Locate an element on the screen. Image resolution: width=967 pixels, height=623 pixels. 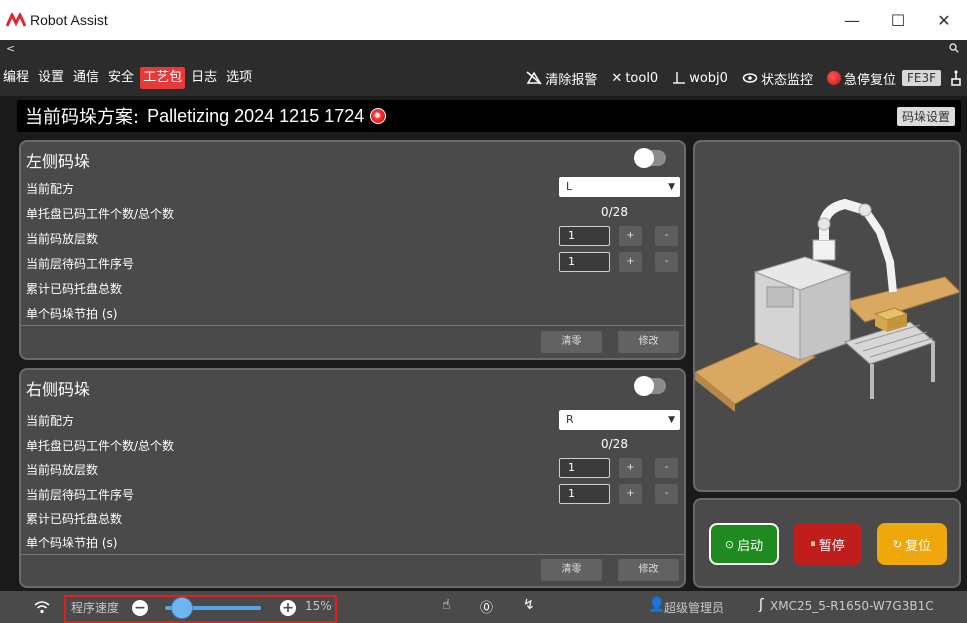
window-controls: — ☐ ✕ is located at coordinates (898, 20).